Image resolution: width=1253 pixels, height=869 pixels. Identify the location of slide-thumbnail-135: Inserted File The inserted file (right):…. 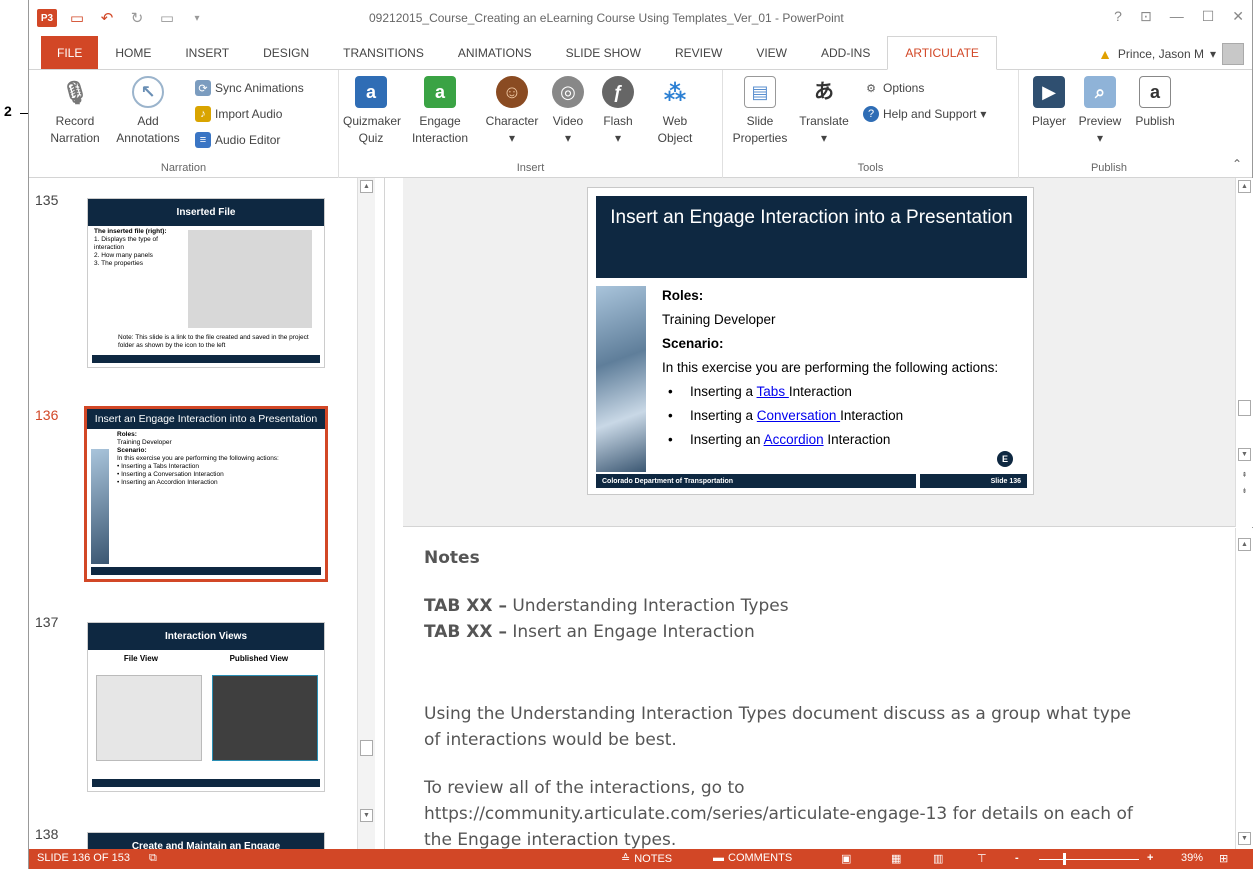
(206, 283).